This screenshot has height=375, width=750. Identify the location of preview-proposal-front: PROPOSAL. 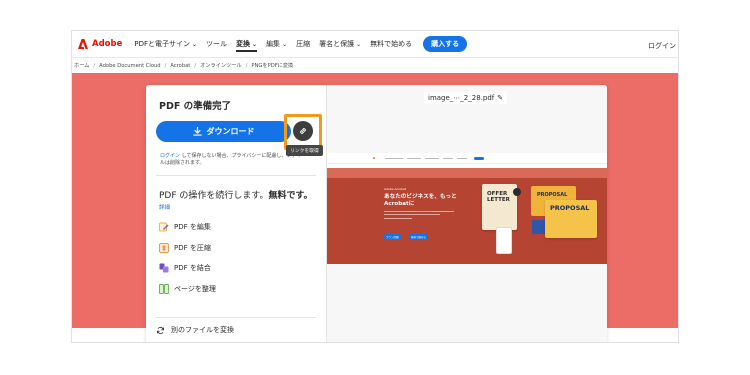
(571, 219).